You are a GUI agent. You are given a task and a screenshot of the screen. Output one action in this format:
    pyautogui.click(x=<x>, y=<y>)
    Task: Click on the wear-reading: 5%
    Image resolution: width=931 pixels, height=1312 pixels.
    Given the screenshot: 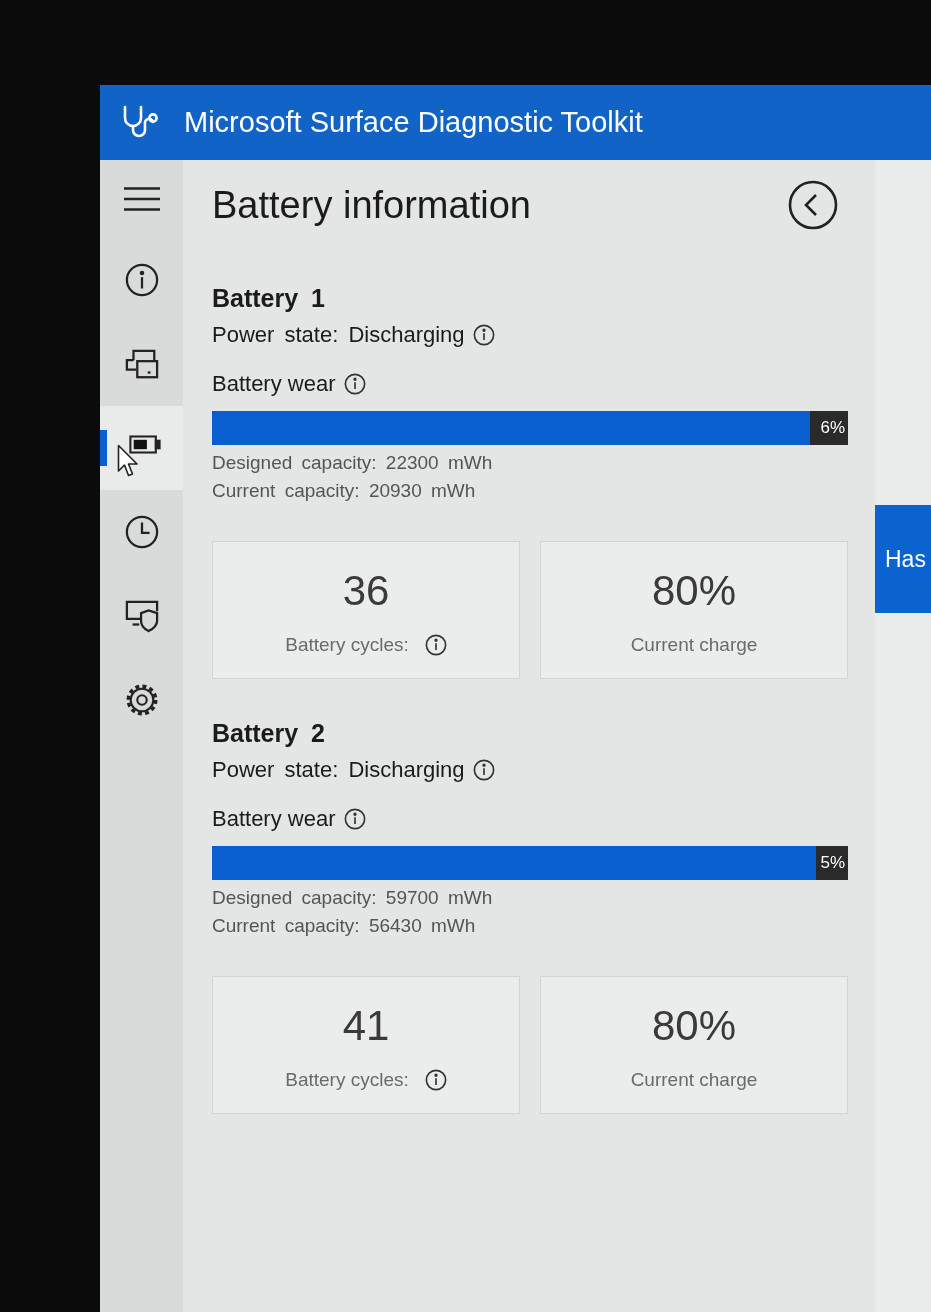 What is the action you would take?
    pyautogui.click(x=833, y=863)
    